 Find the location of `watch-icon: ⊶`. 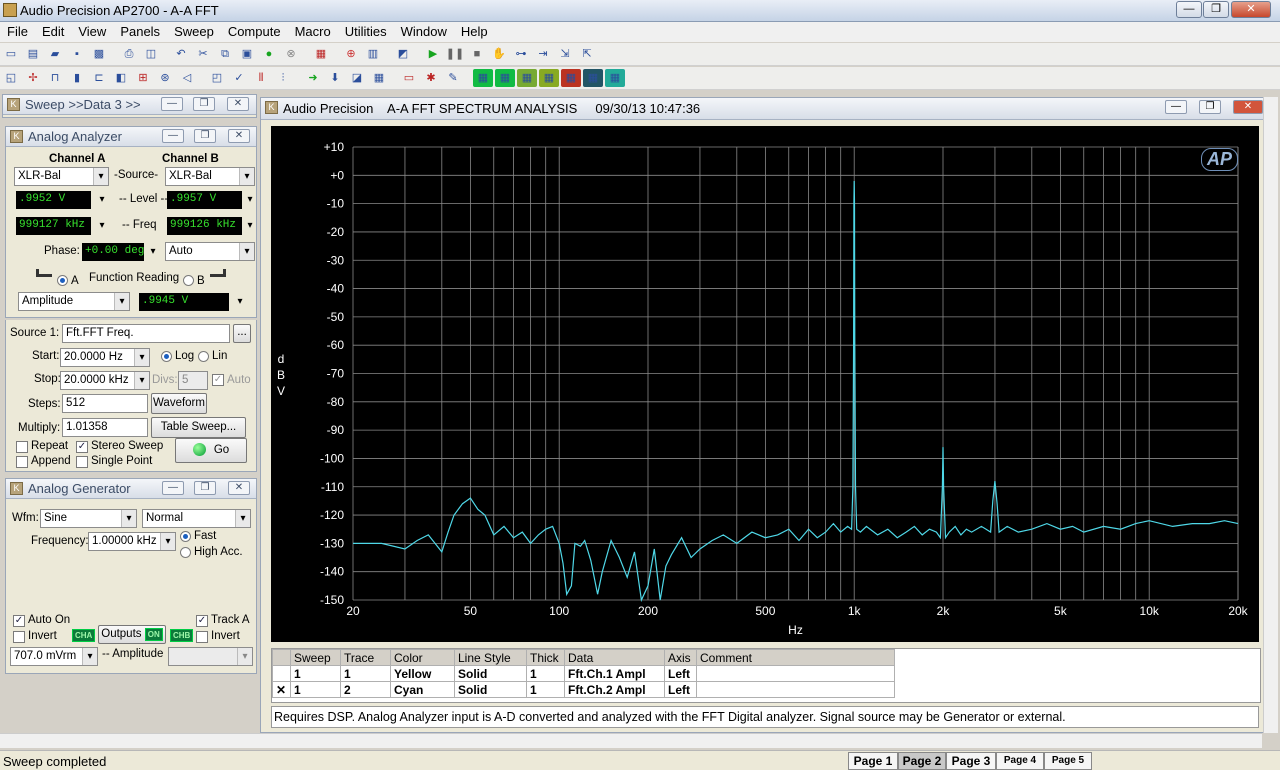

watch-icon: ⊶ is located at coordinates (521, 54).